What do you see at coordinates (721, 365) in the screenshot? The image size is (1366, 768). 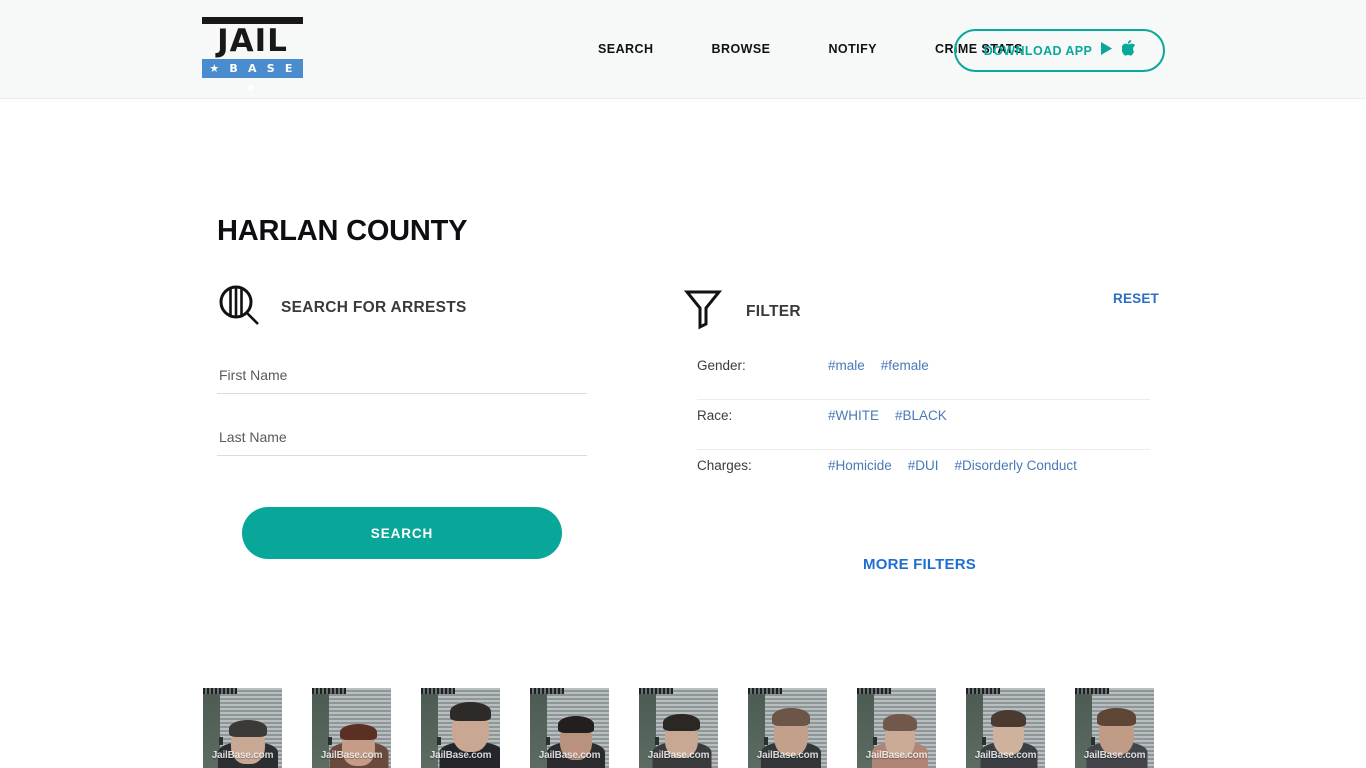 I see `filter-label-gender: Gender:` at bounding box center [721, 365].